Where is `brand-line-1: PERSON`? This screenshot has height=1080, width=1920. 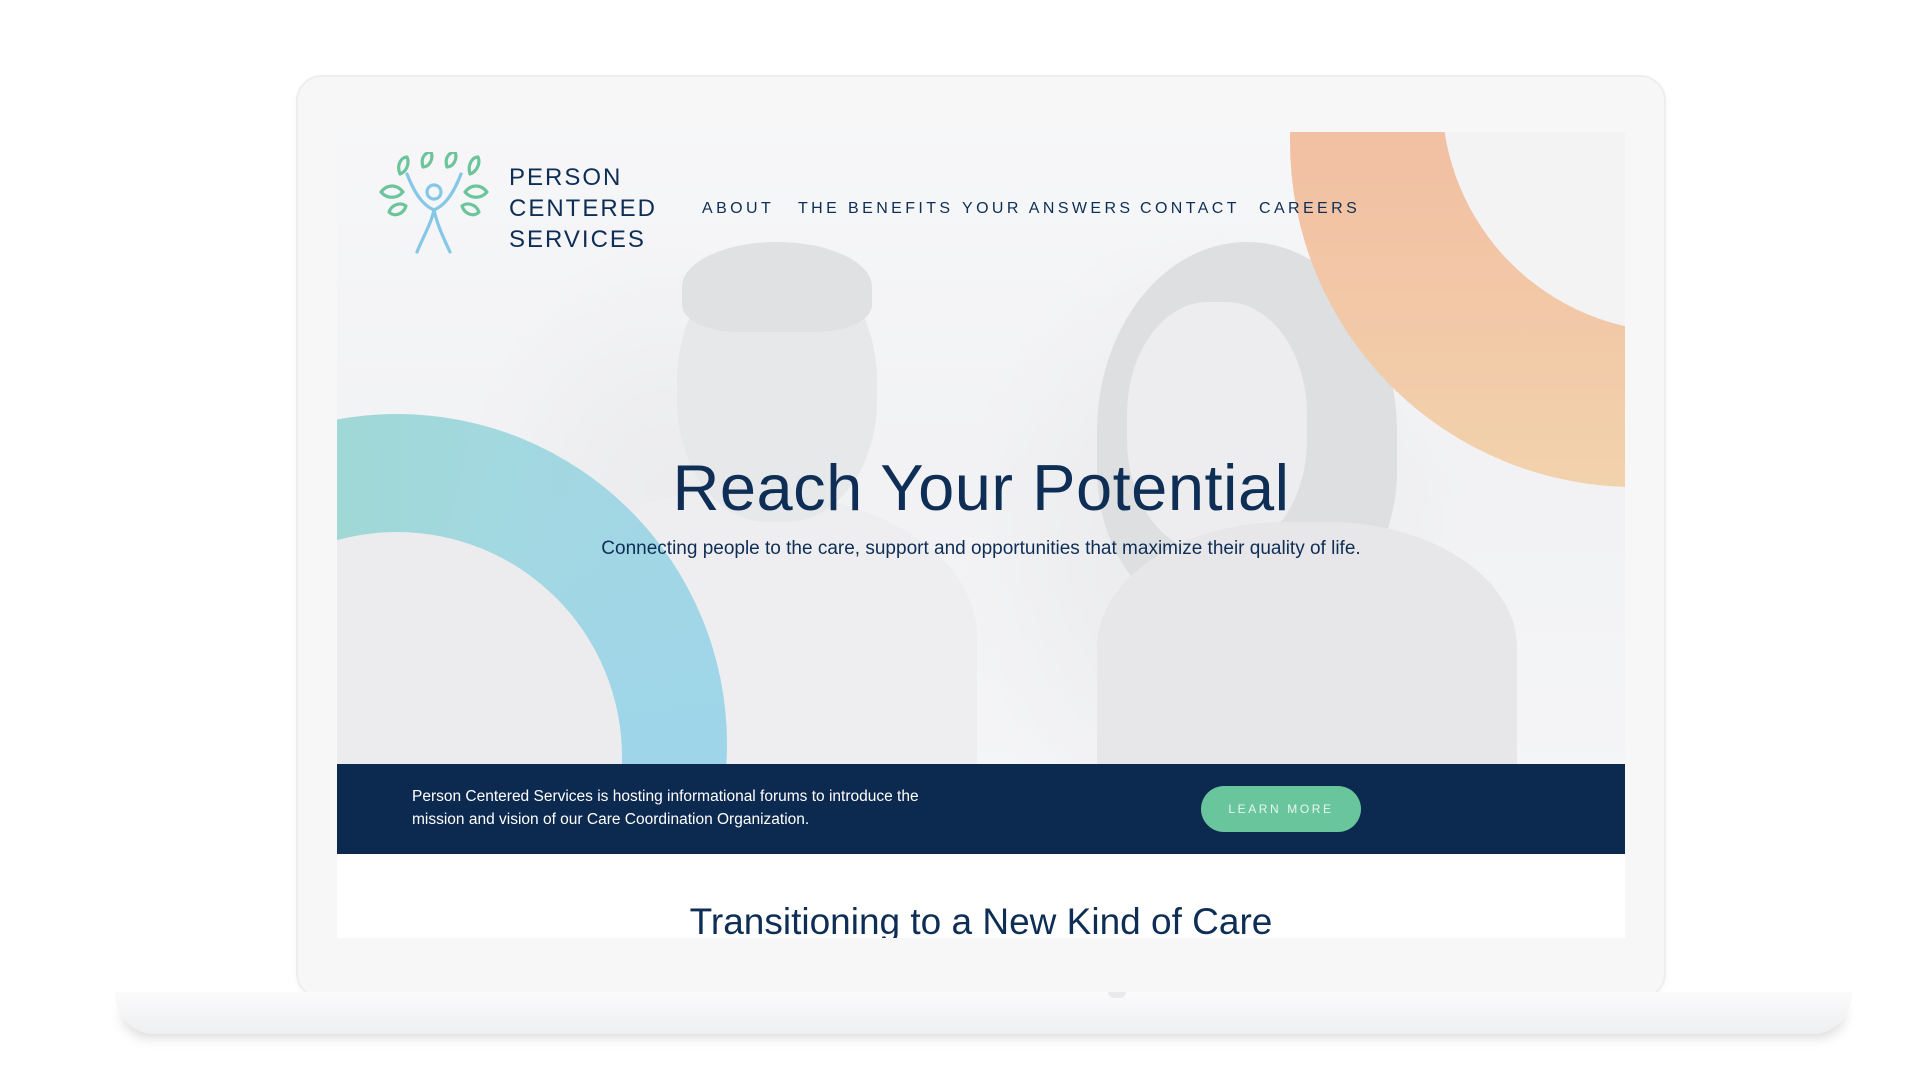
brand-line-1: PERSON is located at coordinates (566, 177).